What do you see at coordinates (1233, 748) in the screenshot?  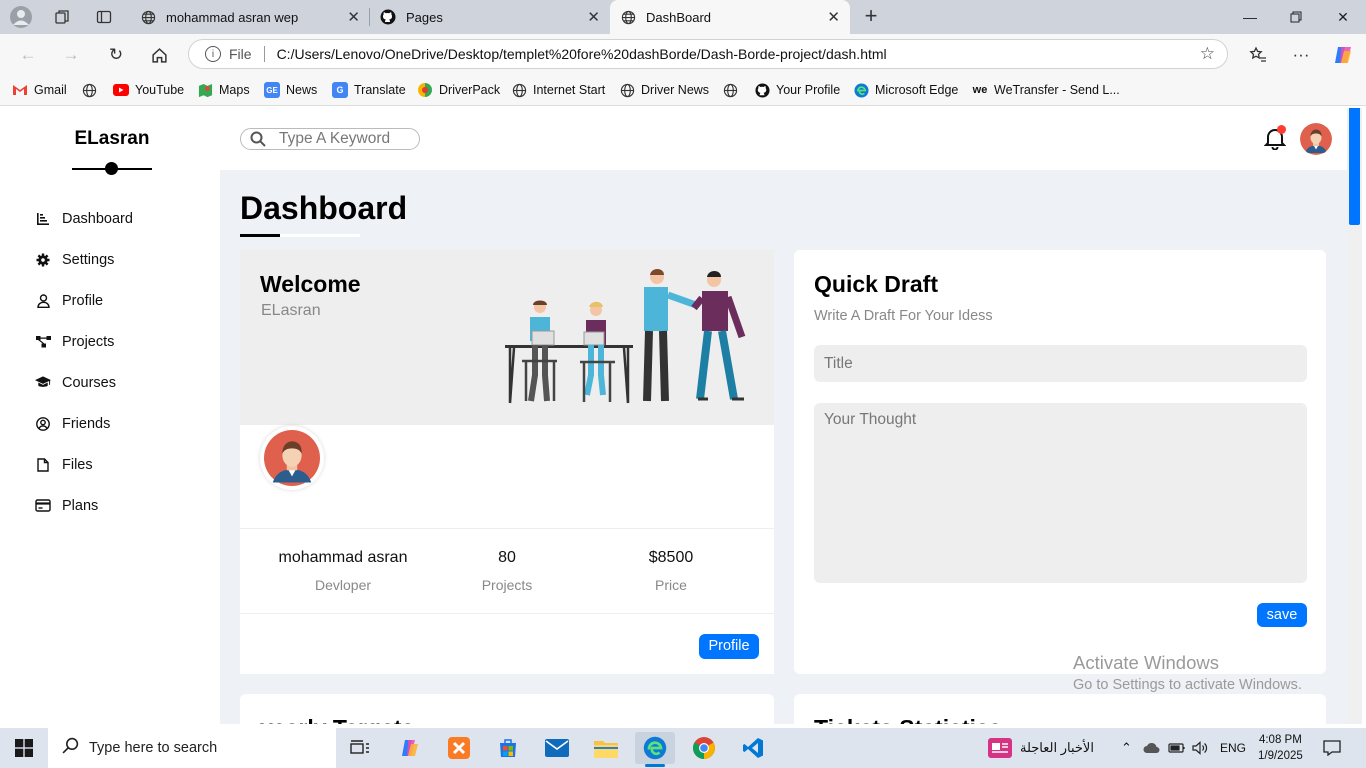 I see `language-indicator: ENG` at bounding box center [1233, 748].